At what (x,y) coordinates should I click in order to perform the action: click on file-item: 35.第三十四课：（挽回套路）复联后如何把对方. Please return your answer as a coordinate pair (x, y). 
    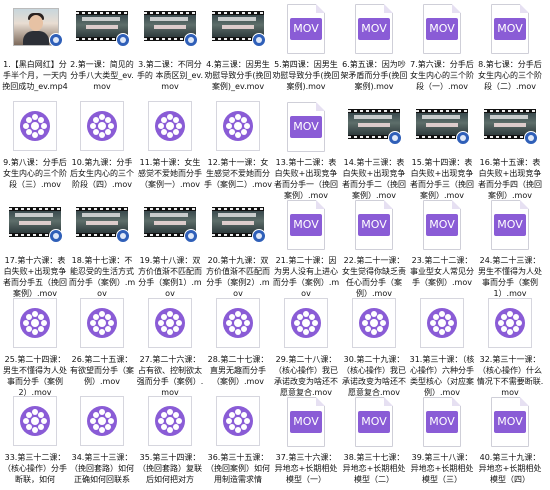
    Looking at the image, I should click on (170, 441).